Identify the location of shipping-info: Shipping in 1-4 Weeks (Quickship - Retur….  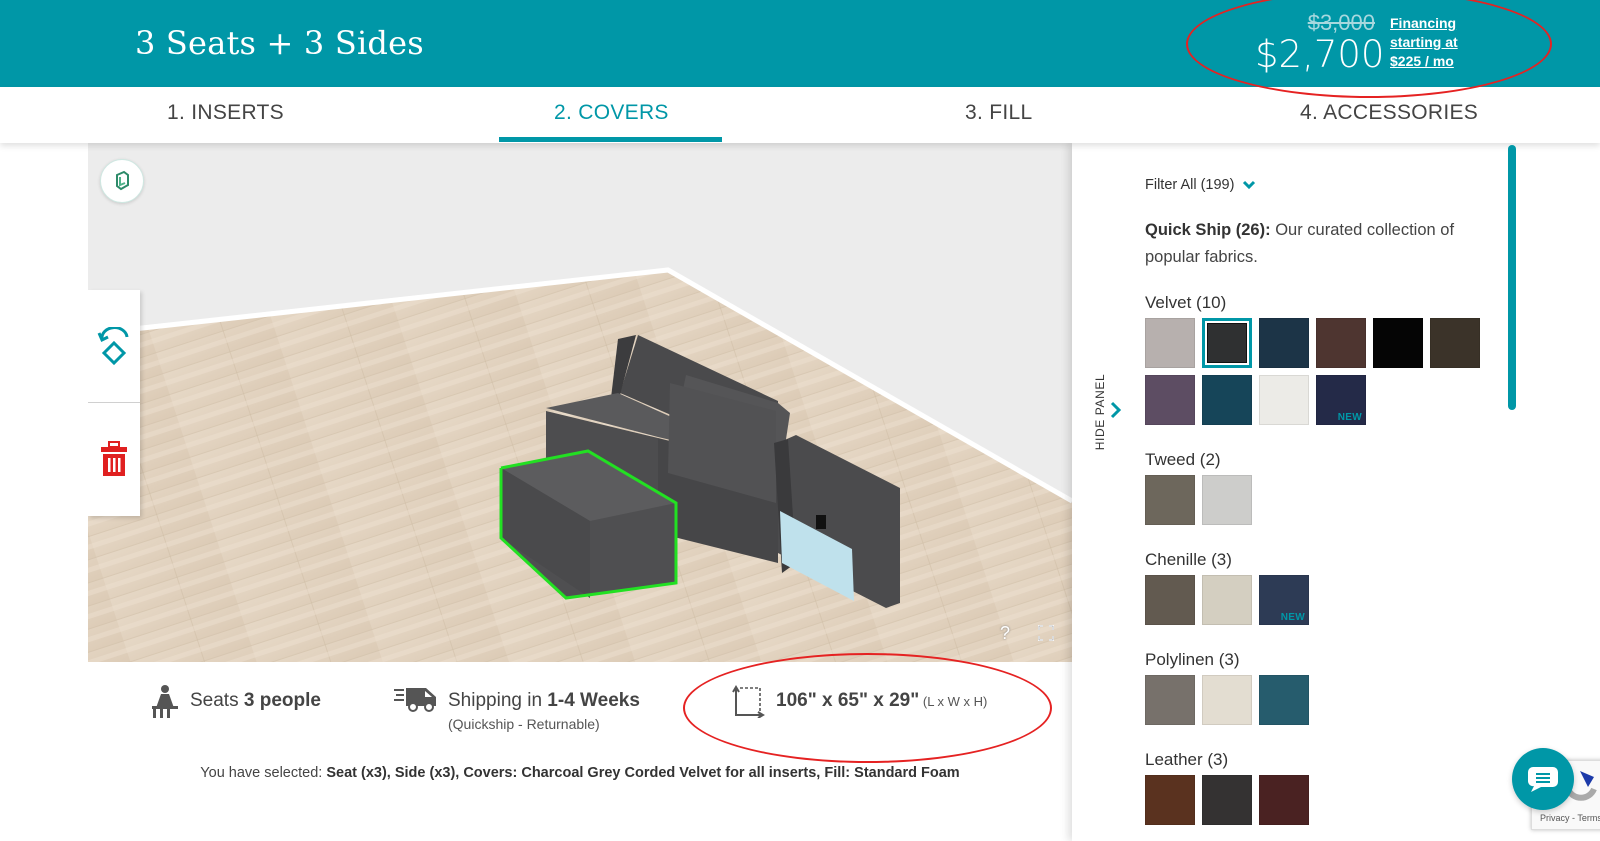
(517, 710).